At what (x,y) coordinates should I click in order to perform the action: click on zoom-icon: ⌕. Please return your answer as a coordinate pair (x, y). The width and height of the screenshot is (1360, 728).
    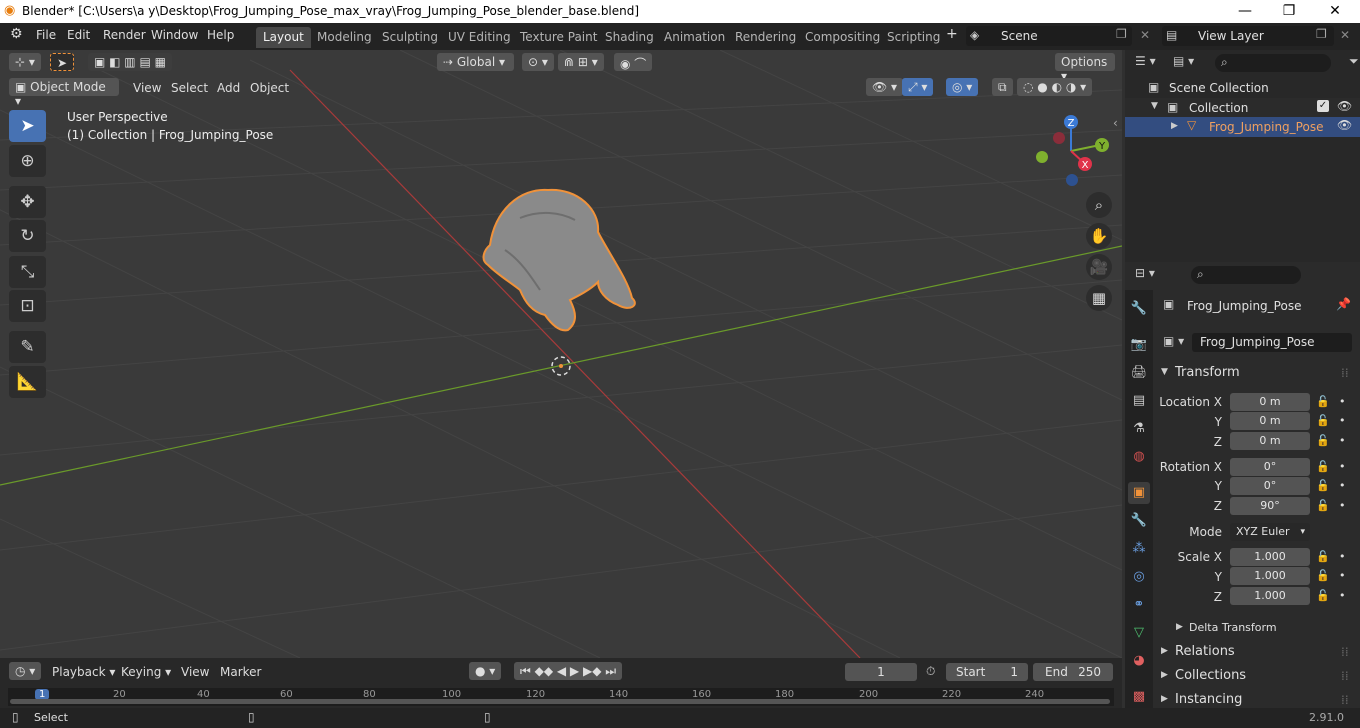
    Looking at the image, I should click on (1099, 205).